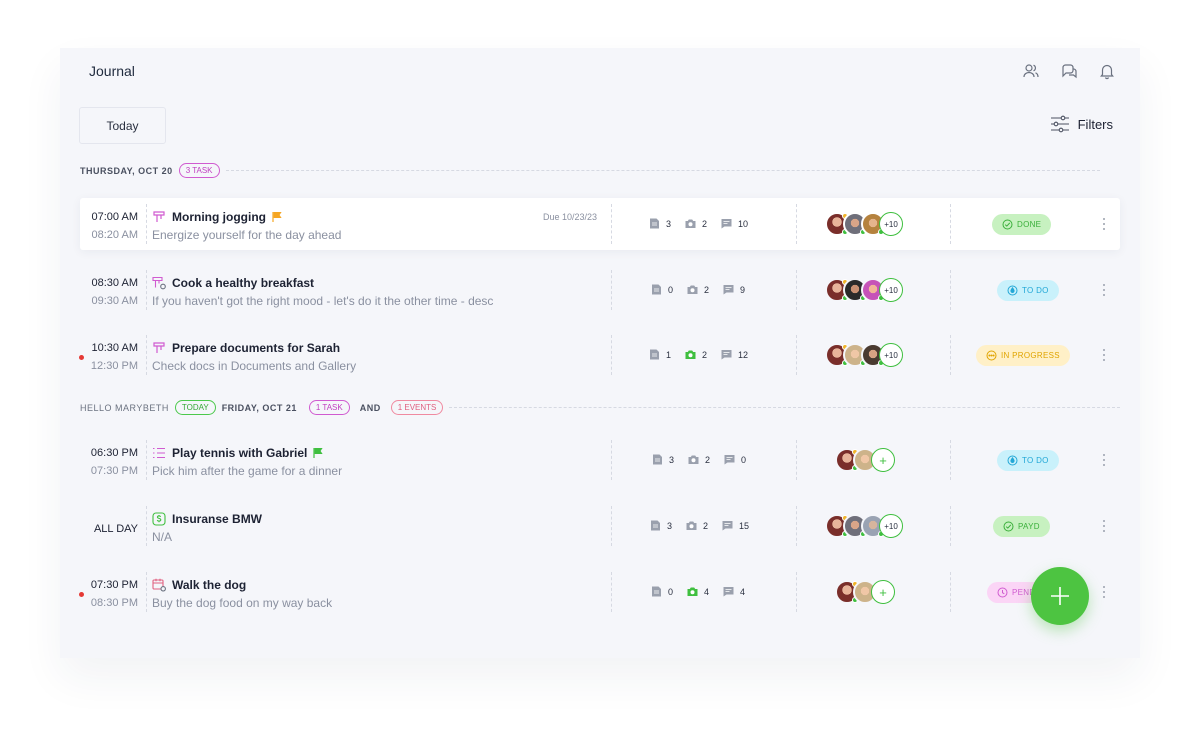 This screenshot has width=1200, height=738. What do you see at coordinates (734, 223) in the screenshot?
I see `comments-count: 10` at bounding box center [734, 223].